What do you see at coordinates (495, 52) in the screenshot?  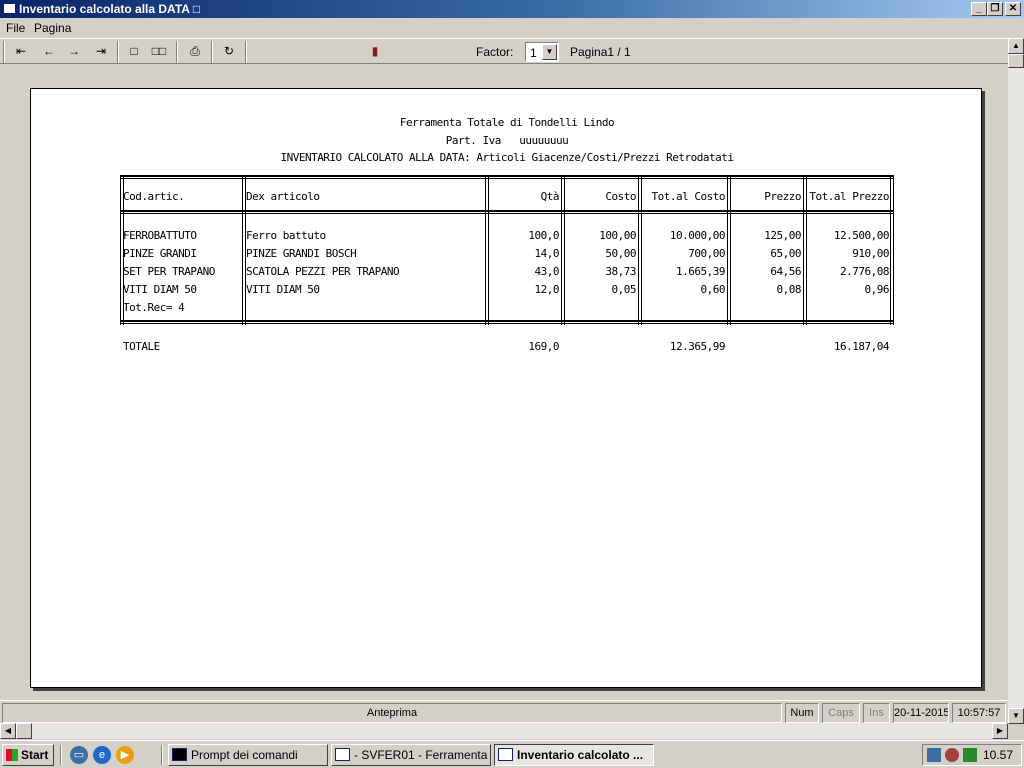 I see `factor-label: Factor:` at bounding box center [495, 52].